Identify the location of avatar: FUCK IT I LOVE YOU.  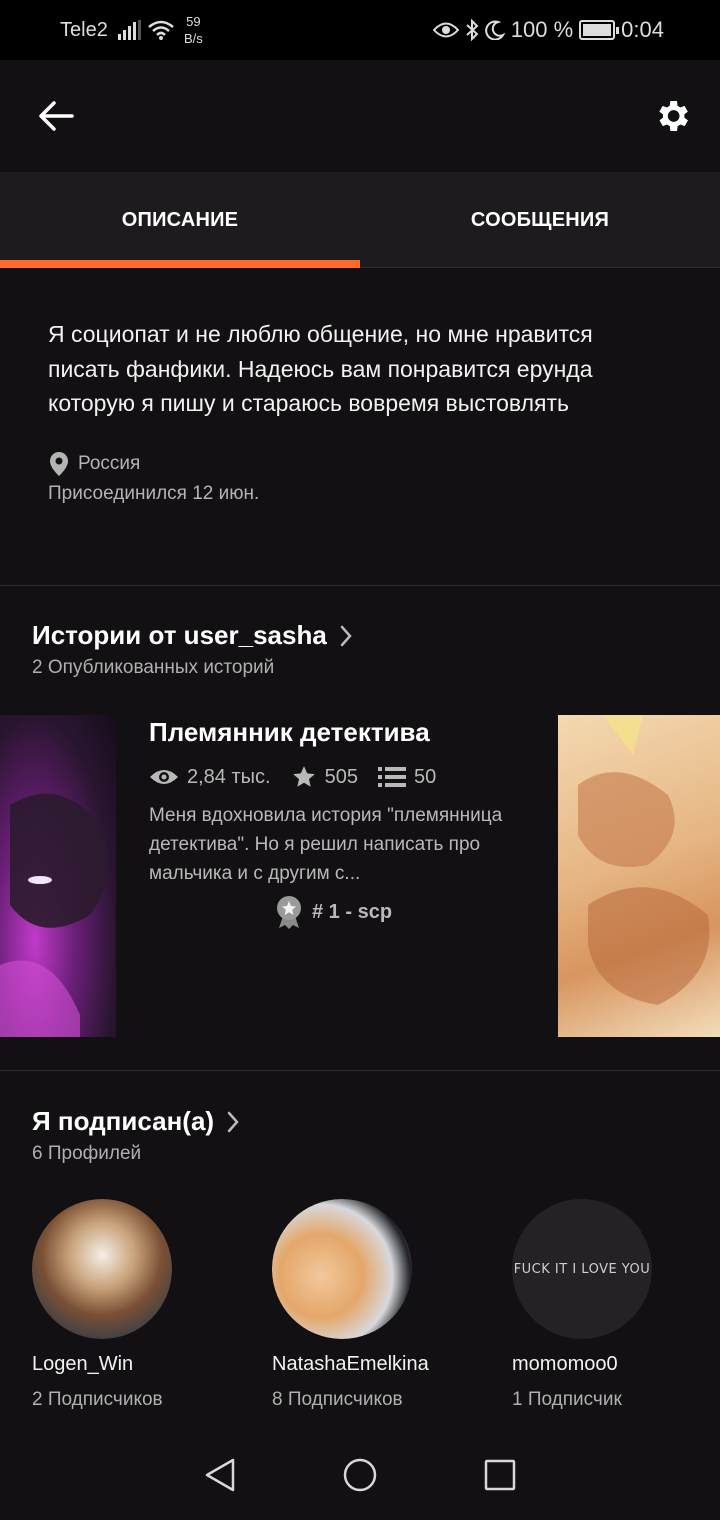
(582, 1269).